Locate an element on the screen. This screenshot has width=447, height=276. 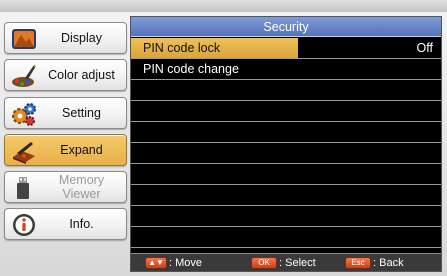
menu-item-display: Display is located at coordinates (65, 38).